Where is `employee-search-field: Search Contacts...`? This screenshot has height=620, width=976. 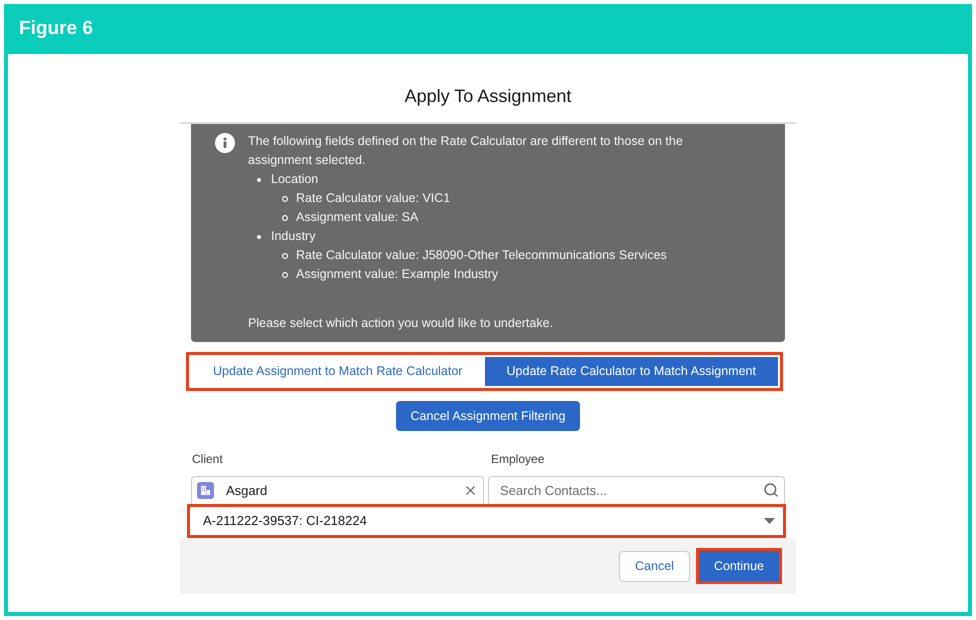 employee-search-field: Search Contacts... is located at coordinates (636, 490).